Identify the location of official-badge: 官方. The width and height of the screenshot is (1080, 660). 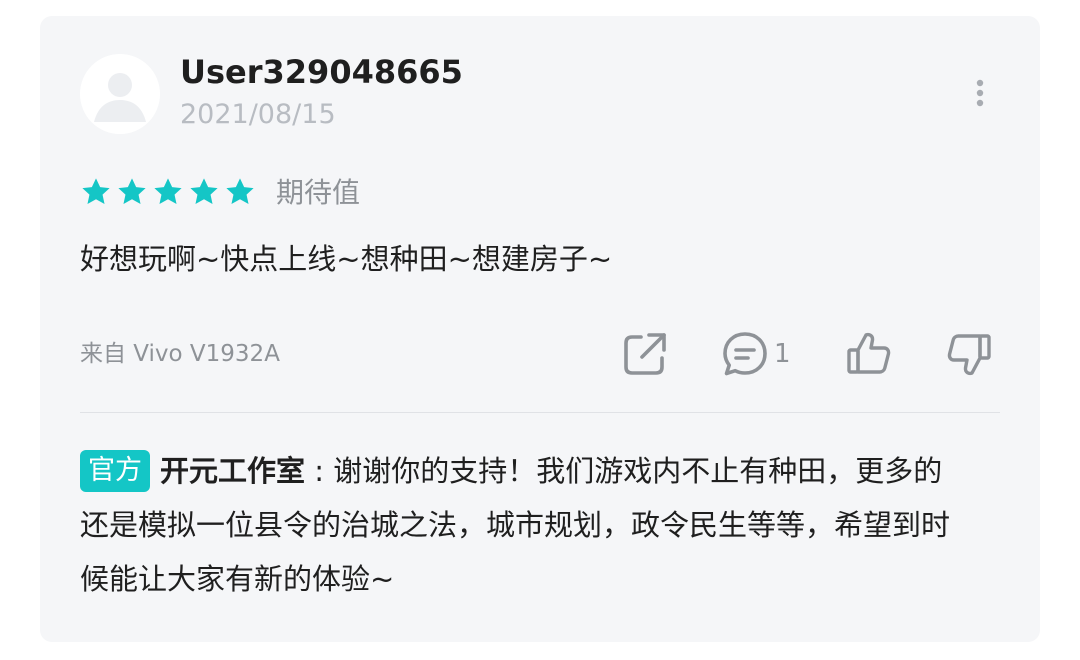
(115, 471).